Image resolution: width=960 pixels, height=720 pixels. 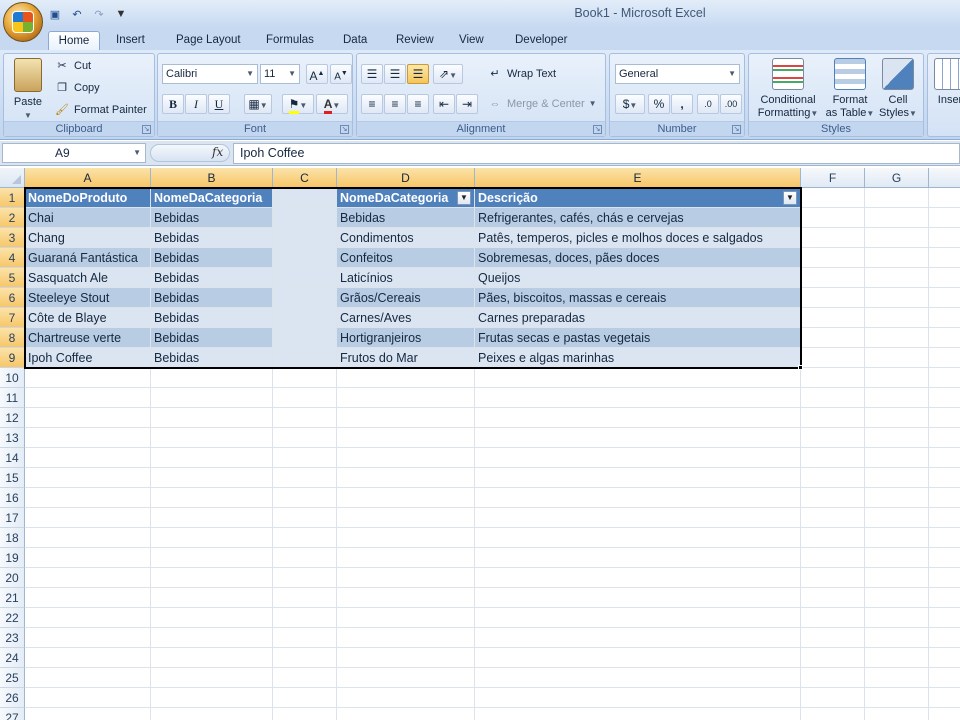 I want to click on table-cell: Sasquatch Ale, so click(x=87, y=277).